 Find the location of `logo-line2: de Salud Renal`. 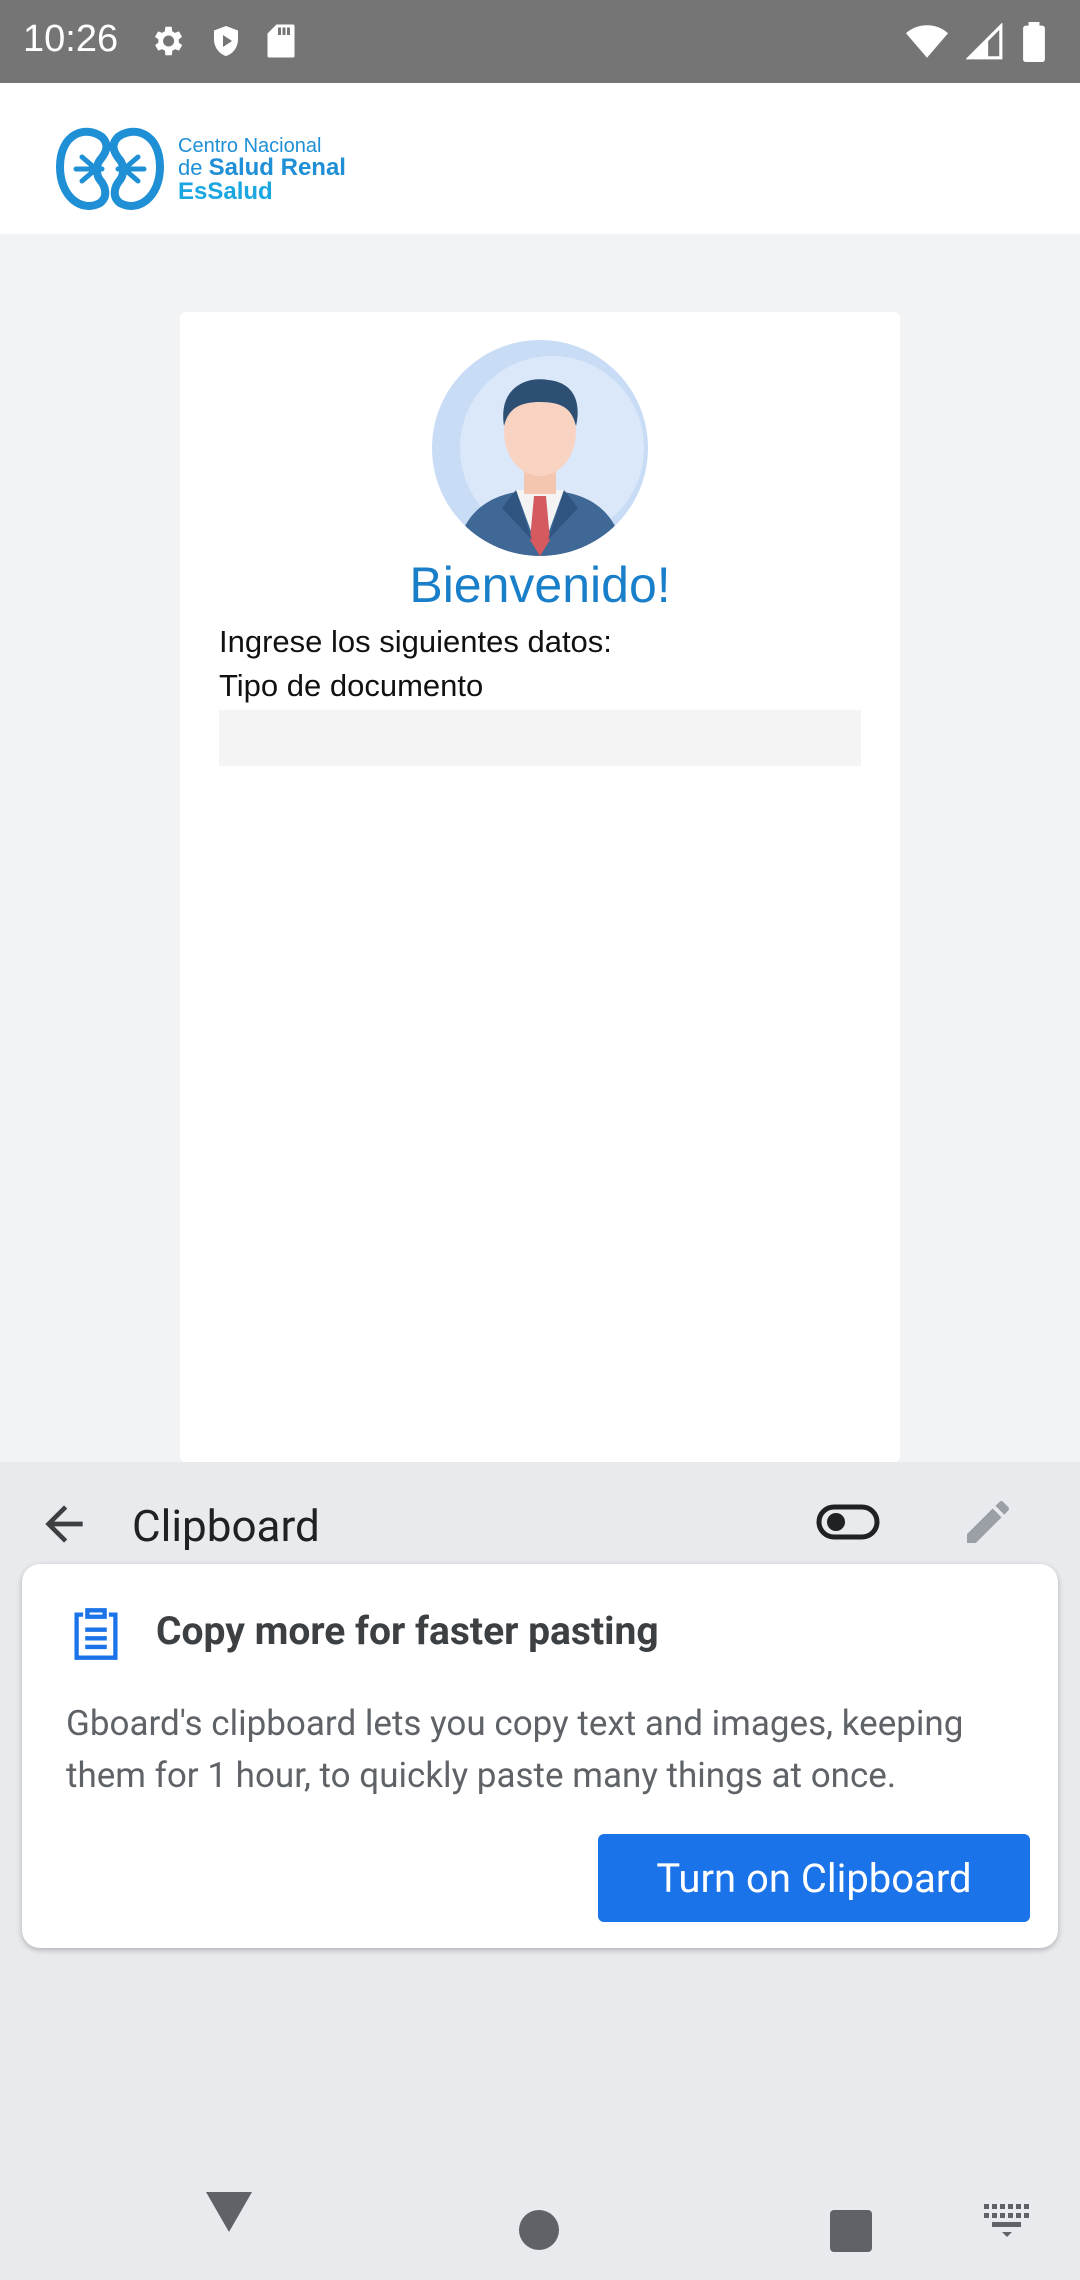

logo-line2: de Salud Renal is located at coordinates (262, 168).